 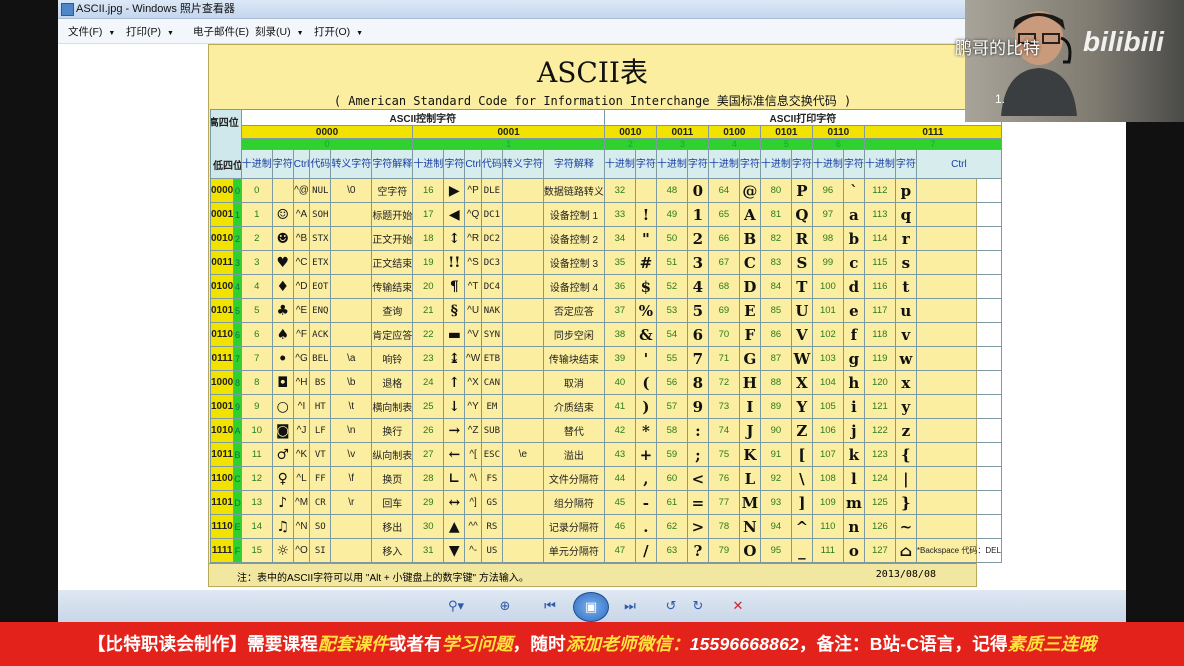 I want to click on decimal-cell: 33, so click(x=619, y=214).